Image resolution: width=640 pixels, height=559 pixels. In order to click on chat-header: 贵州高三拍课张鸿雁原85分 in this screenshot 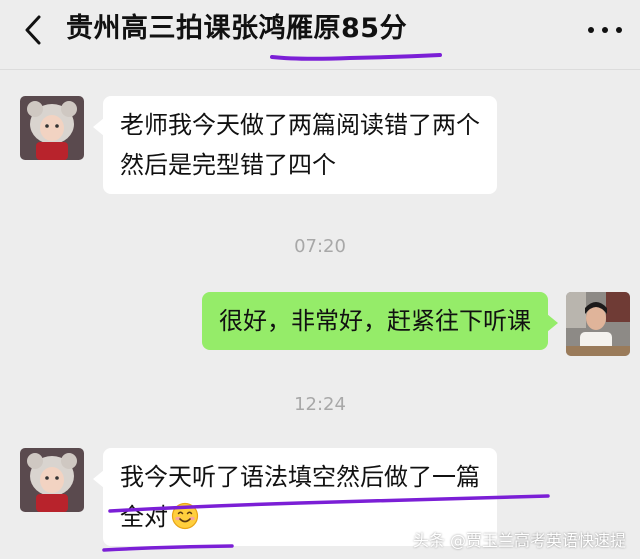, I will do `click(320, 35)`.